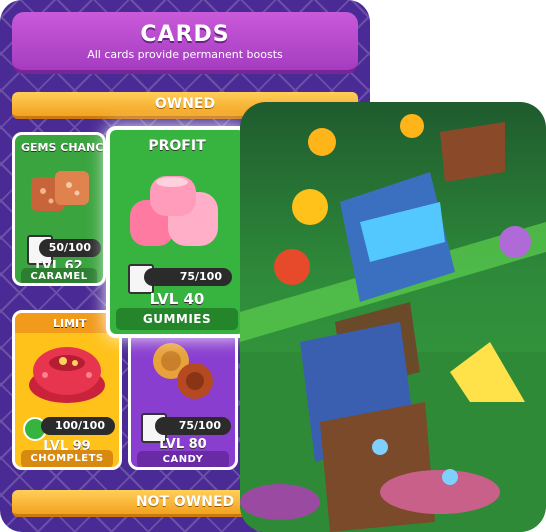 The height and width of the screenshot is (532, 546). I want to click on card-progress: 100/100, so click(78, 426).